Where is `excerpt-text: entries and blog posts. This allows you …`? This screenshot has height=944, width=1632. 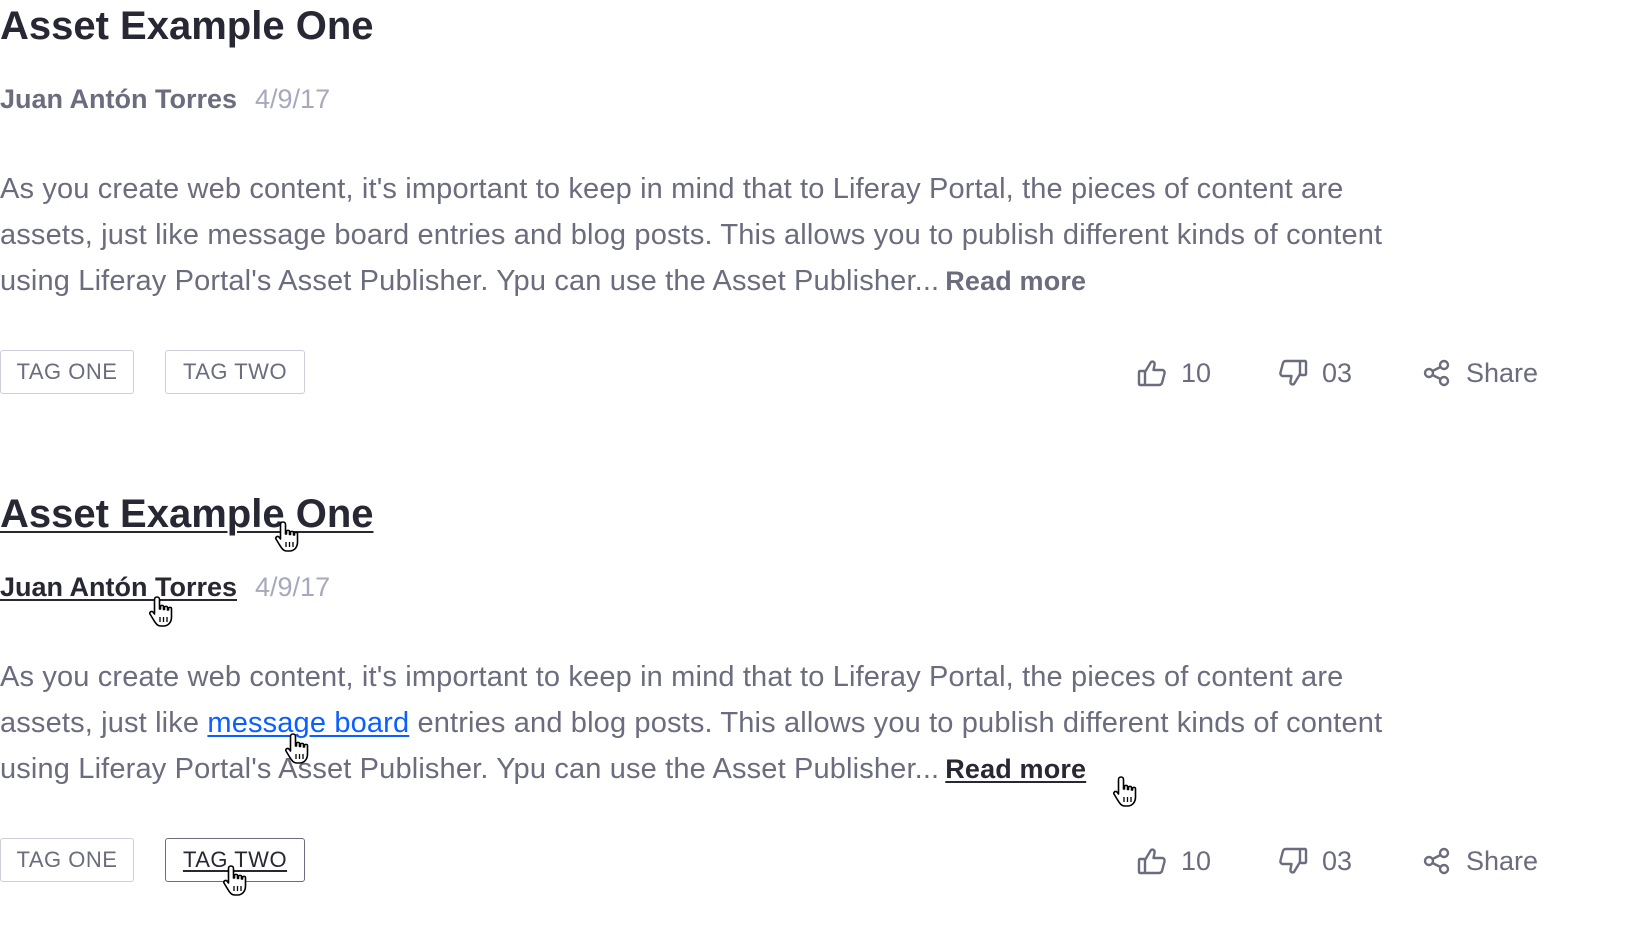 excerpt-text: entries and blog posts. This allows you … is located at coordinates (896, 723).